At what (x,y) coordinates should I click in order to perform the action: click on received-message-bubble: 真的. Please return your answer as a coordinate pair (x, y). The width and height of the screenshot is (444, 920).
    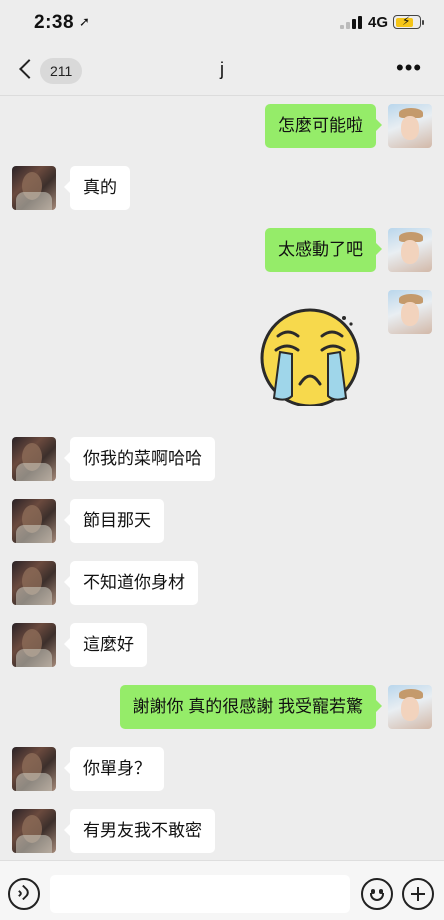
    Looking at the image, I should click on (97, 188).